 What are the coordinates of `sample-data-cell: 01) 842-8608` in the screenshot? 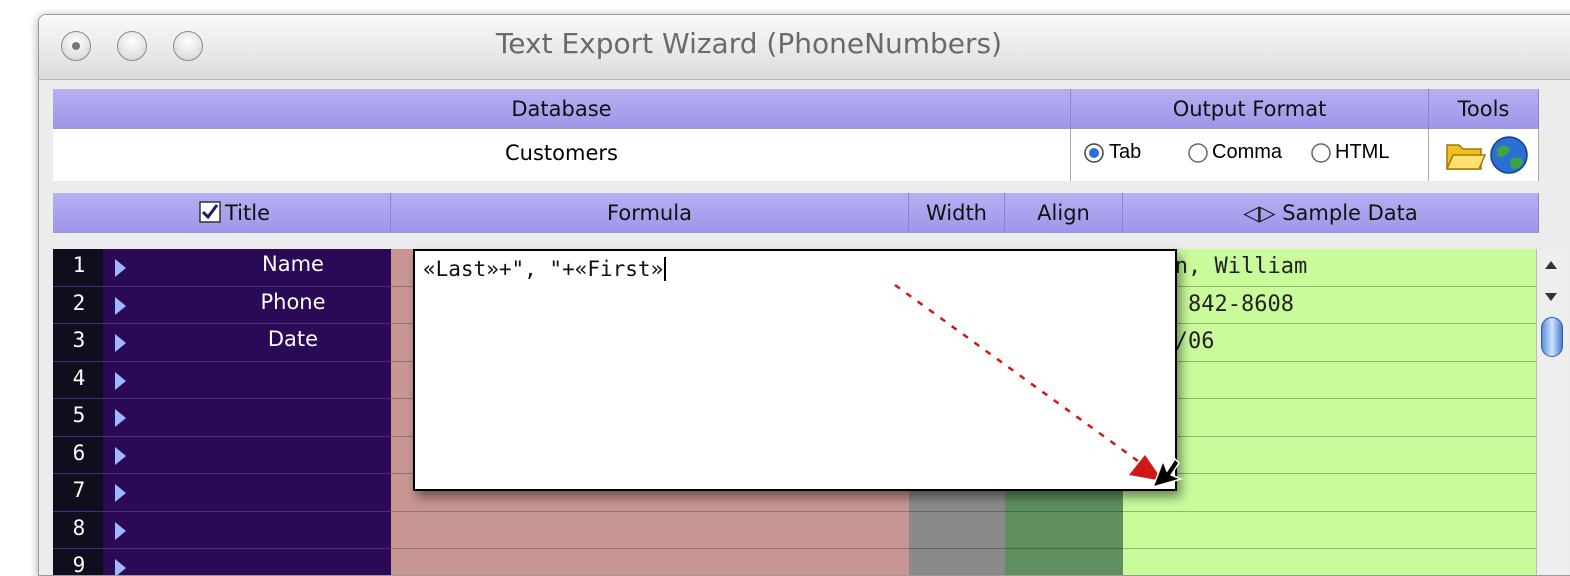 It's located at (1329, 305).